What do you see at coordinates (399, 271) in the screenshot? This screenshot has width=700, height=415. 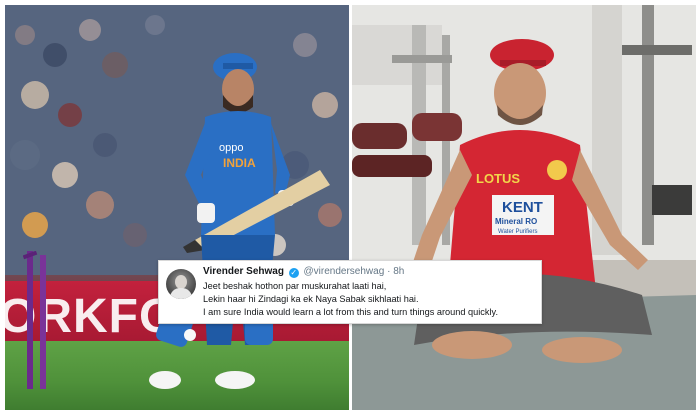 I see `tweet-timestamp: 8h` at bounding box center [399, 271].